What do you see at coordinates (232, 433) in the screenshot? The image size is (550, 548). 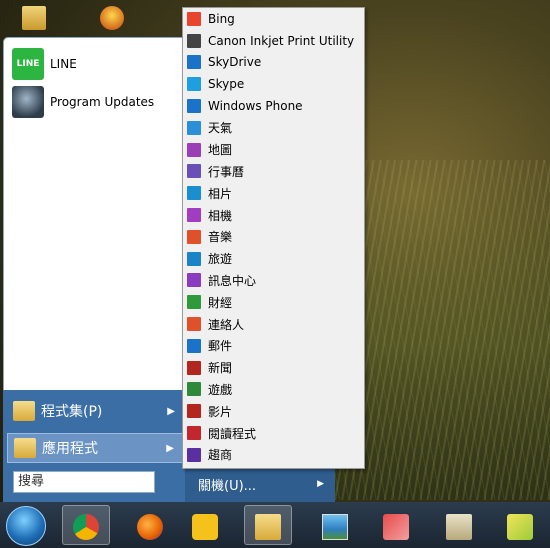 I see `apps-menu-item-label: 閱讀程式` at bounding box center [232, 433].